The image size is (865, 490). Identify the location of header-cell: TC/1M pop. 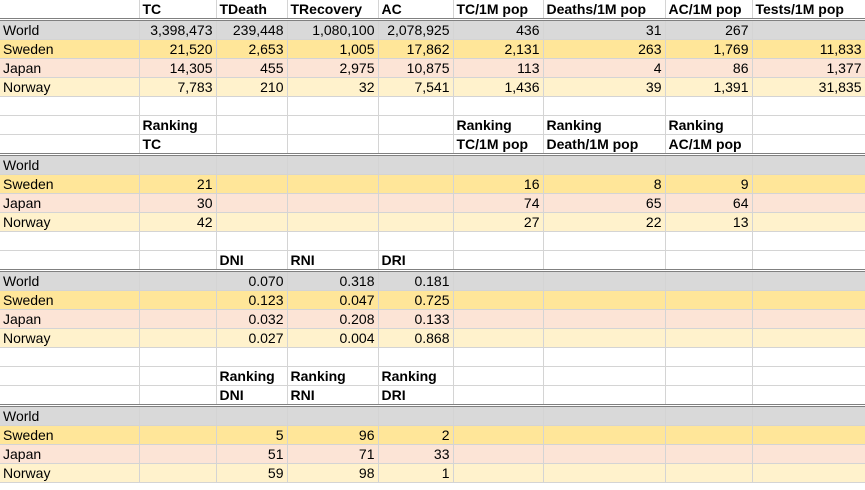
(498, 145).